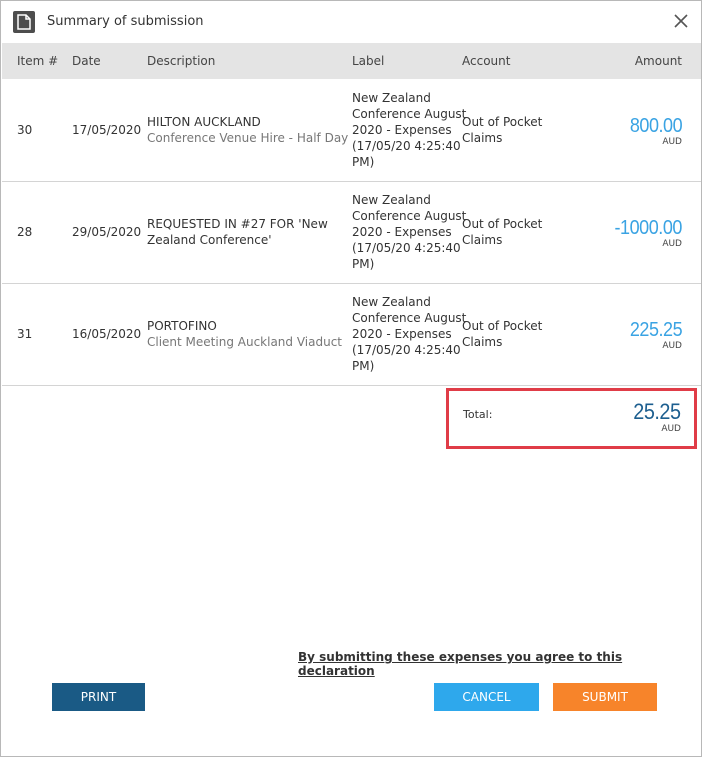  I want to click on header-description: Description, so click(181, 61).